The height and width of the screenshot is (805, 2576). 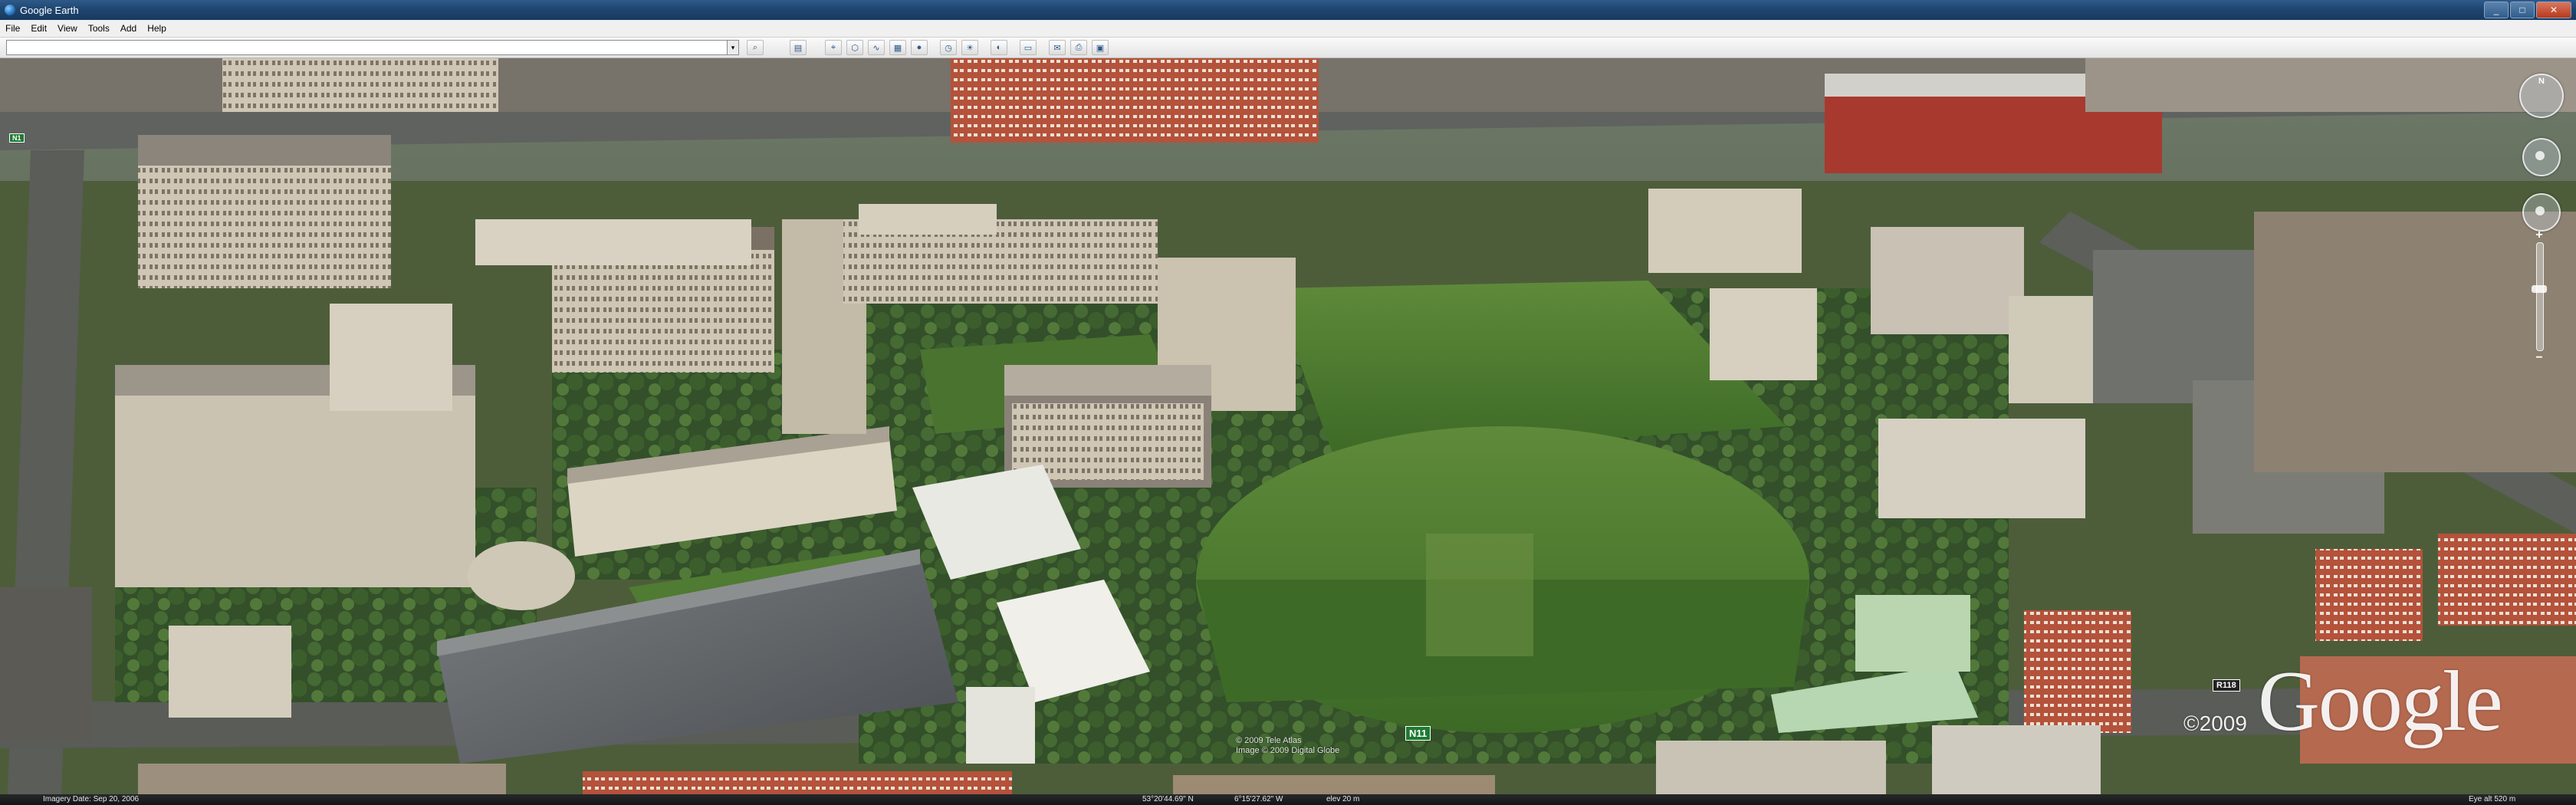 What do you see at coordinates (2523, 10) in the screenshot?
I see `maximize-button: □` at bounding box center [2523, 10].